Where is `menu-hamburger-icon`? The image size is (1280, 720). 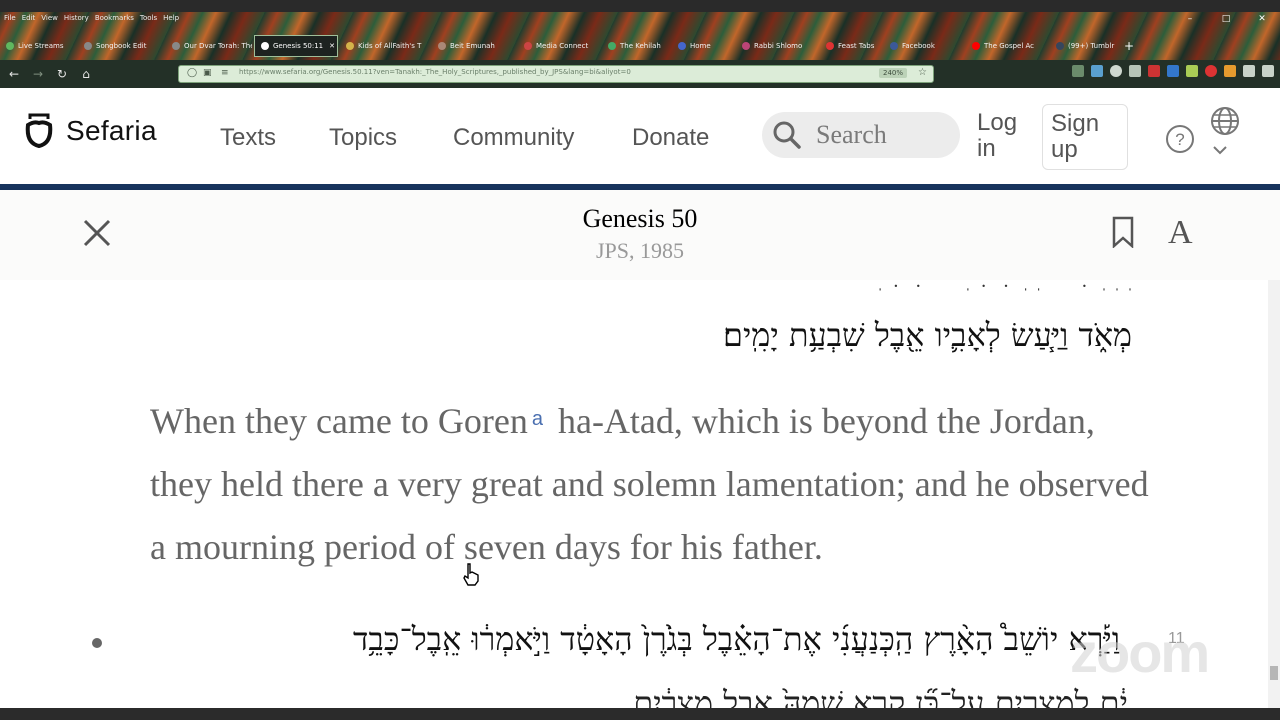
menu-hamburger-icon is located at coordinates (1268, 71).